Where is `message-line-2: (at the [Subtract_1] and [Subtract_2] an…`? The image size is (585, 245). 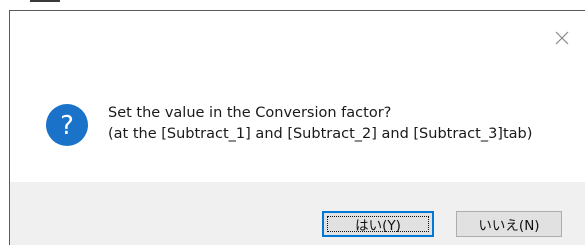 message-line-2: (at the [Subtract_1] and [Subtract_2] an… is located at coordinates (320, 134).